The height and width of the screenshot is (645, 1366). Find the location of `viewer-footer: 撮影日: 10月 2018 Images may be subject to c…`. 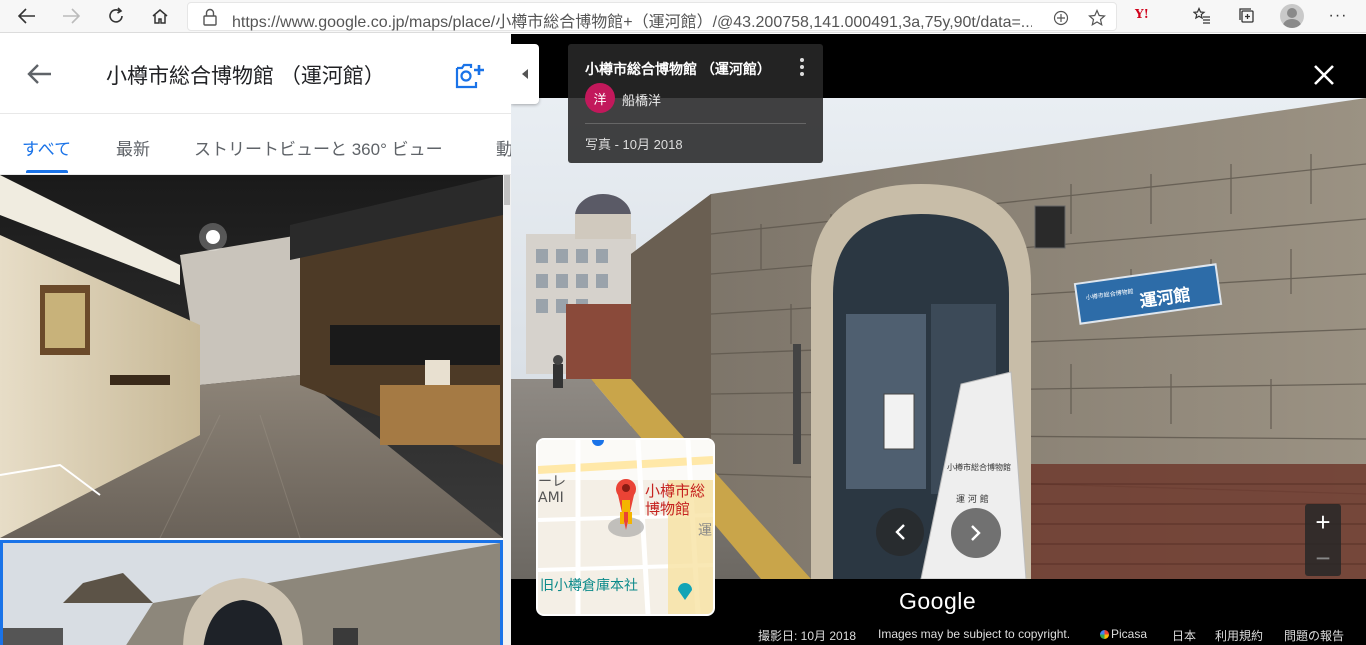

viewer-footer: 撮影日: 10月 2018 Images may be subject to c… is located at coordinates (938, 635).